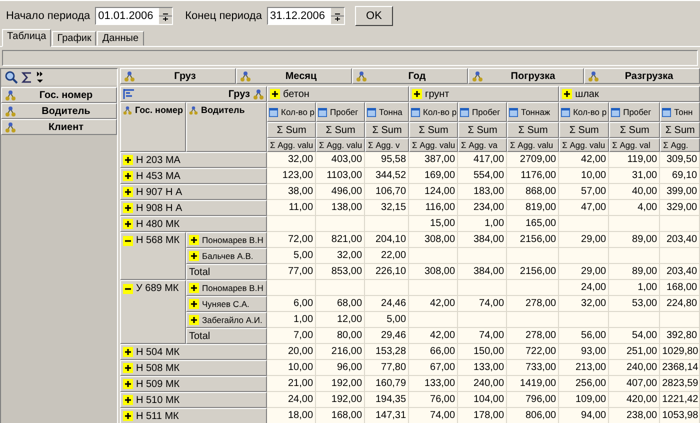 The image size is (700, 423). Describe the element at coordinates (483, 176) in the screenshot. I see `value-cell: 554,00` at that location.